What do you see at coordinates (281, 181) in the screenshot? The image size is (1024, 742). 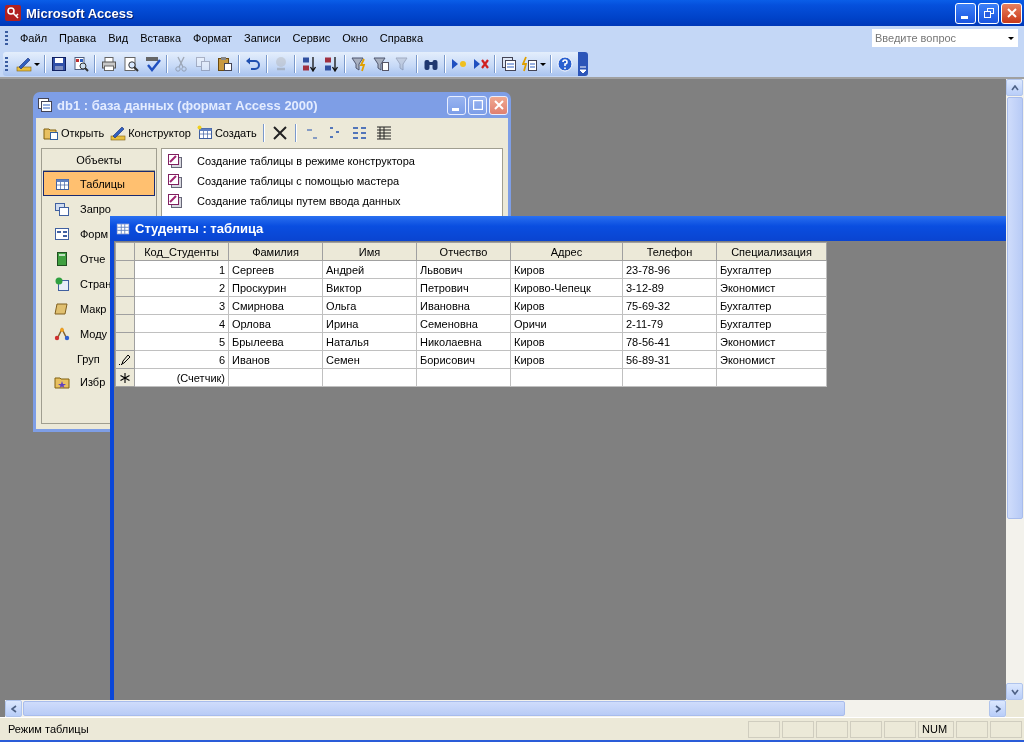 I see `list-item: Создание таблицы с помощью мастера` at bounding box center [281, 181].